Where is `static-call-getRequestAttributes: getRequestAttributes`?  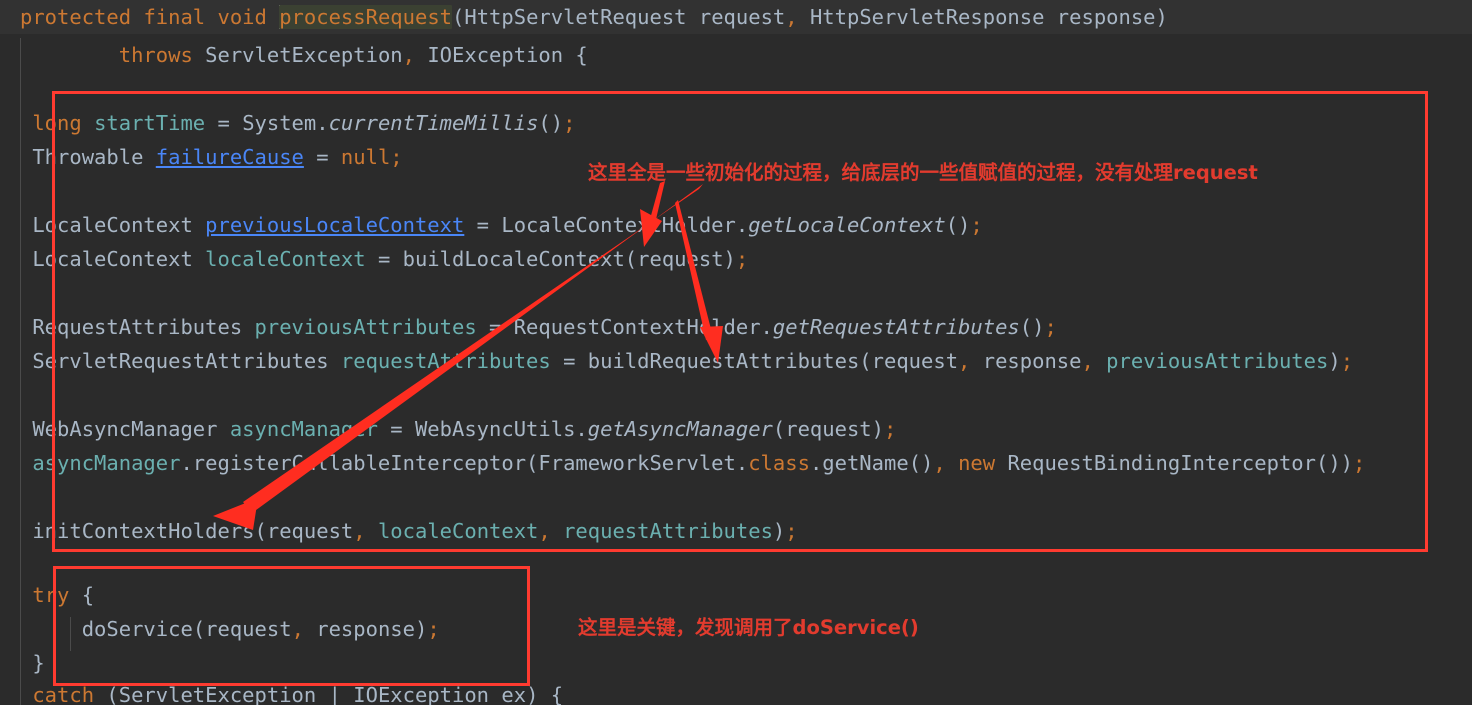 static-call-getRequestAttributes: getRequestAttributes is located at coordinates (896, 327).